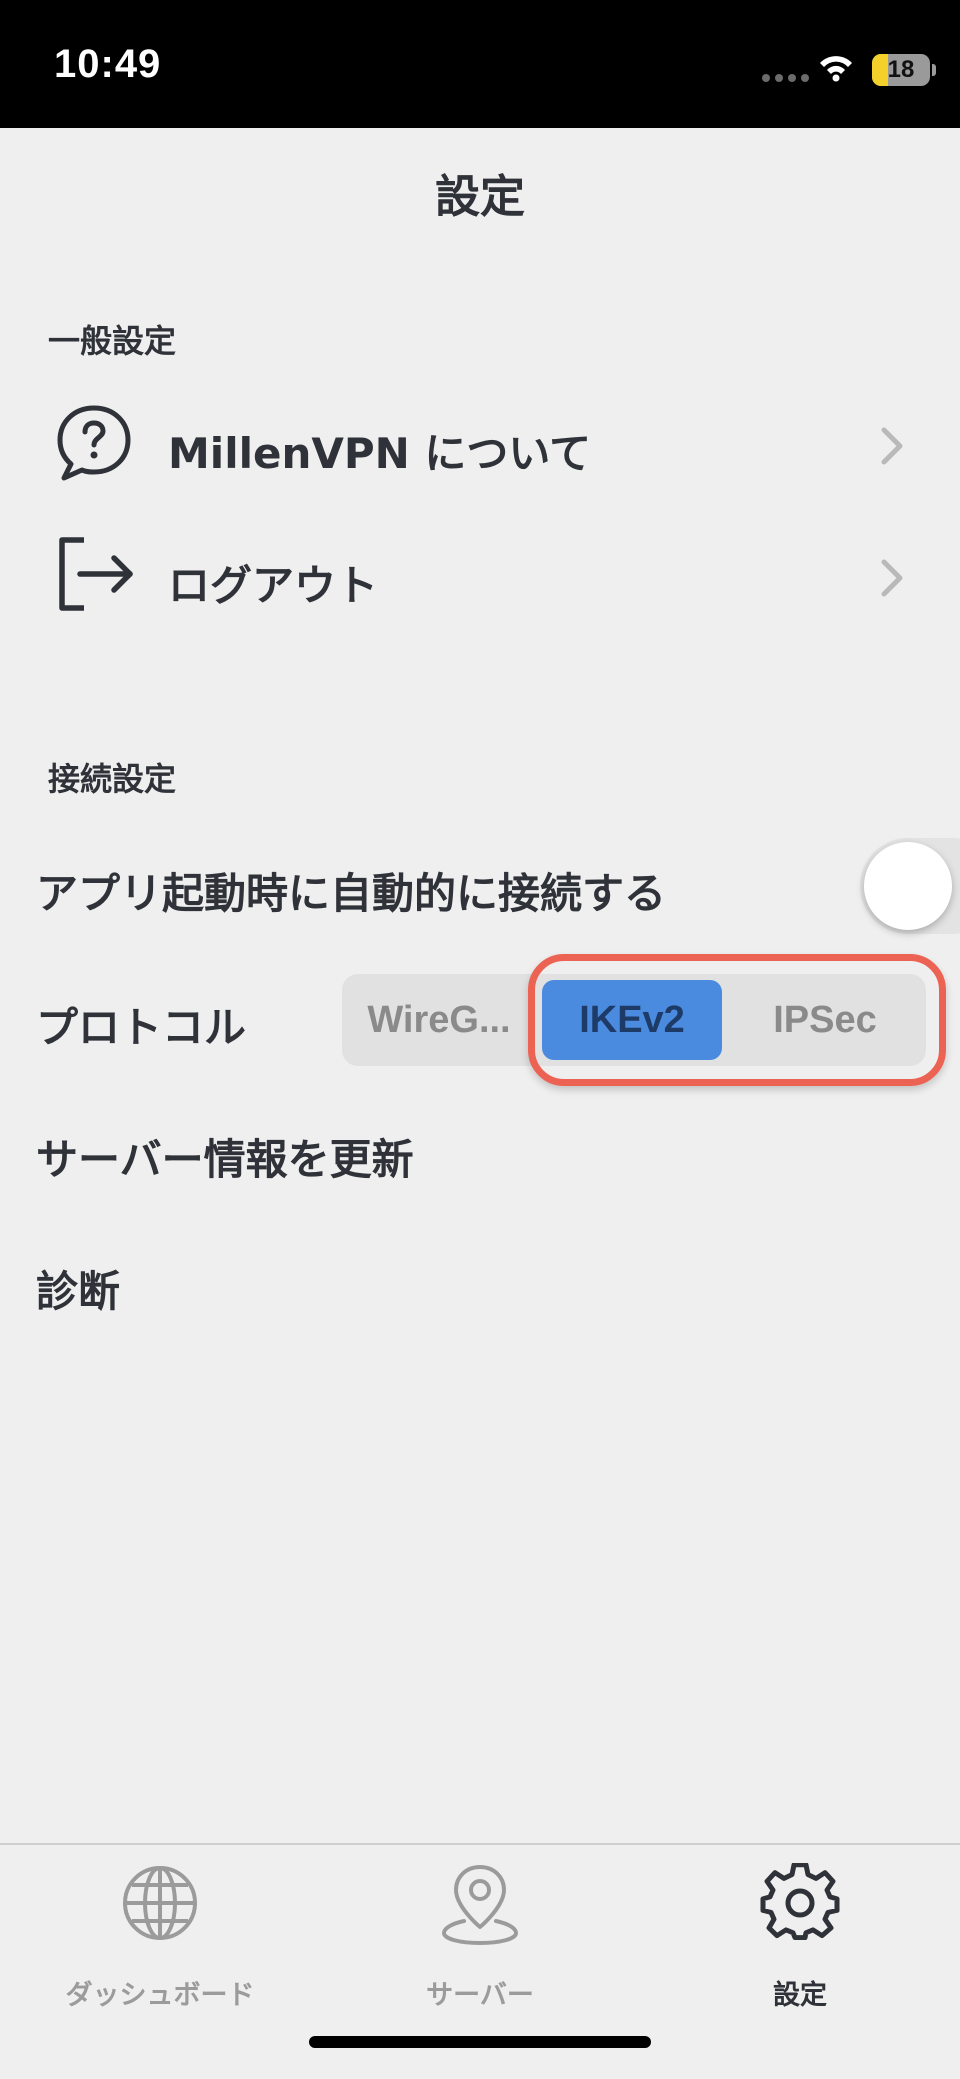 The width and height of the screenshot is (960, 2079). I want to click on section-general-label: 一般設定, so click(112, 341).